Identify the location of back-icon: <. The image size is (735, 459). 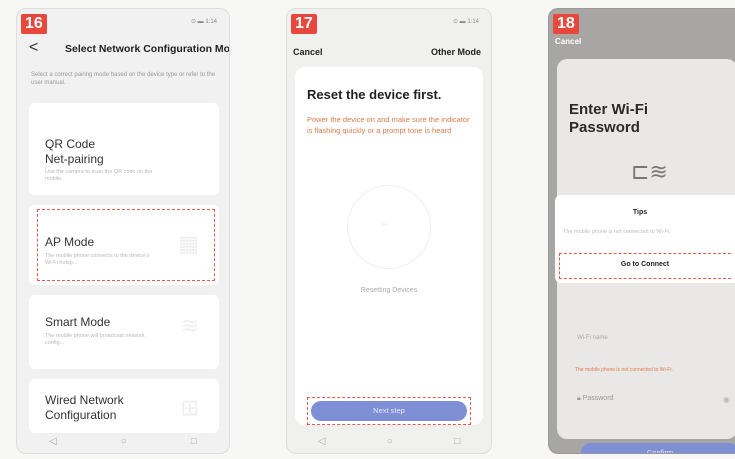
(33, 48).